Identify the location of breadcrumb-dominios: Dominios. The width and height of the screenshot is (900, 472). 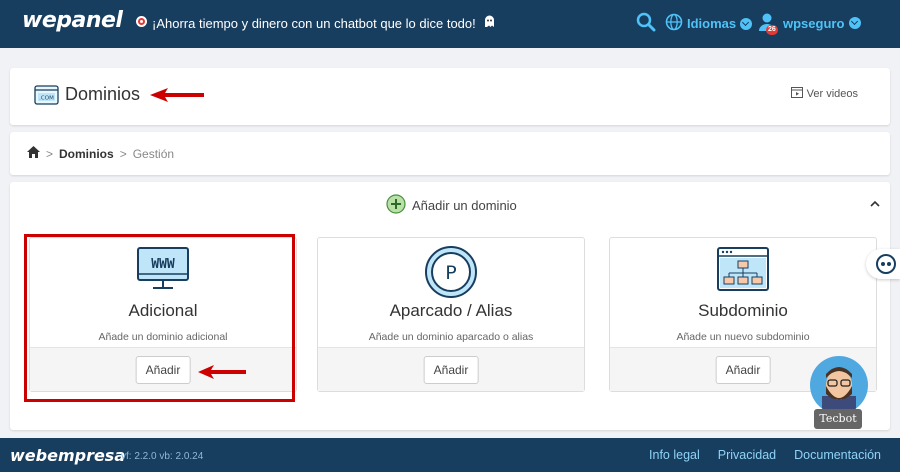
(86, 154).